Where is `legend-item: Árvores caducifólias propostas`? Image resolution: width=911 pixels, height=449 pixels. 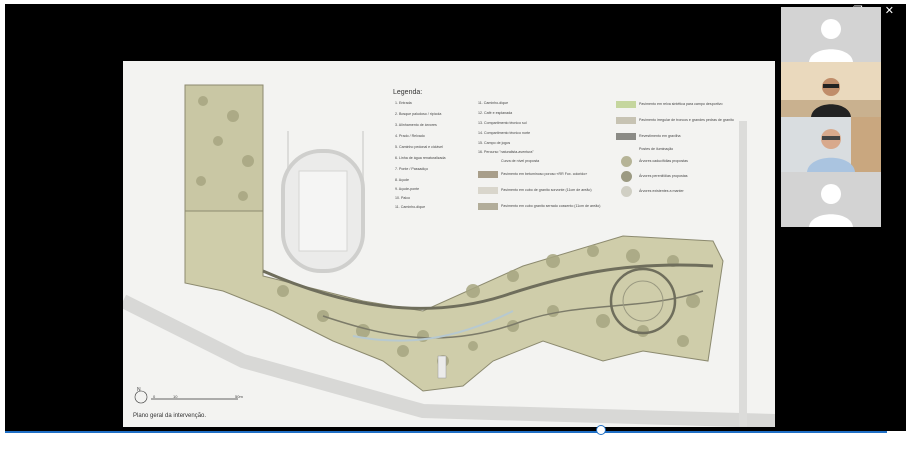
legend-item: Árvores caducifólias propostas is located at coordinates (663, 161).